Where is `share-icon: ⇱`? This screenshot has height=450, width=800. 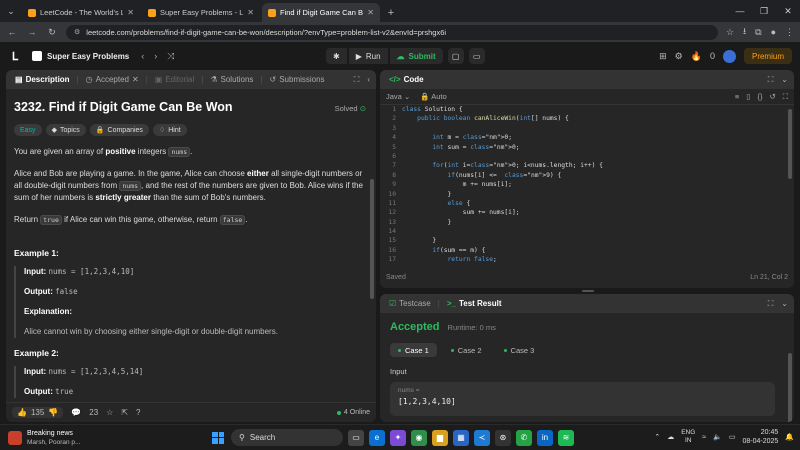
share-icon: ⇱ is located at coordinates (124, 412).